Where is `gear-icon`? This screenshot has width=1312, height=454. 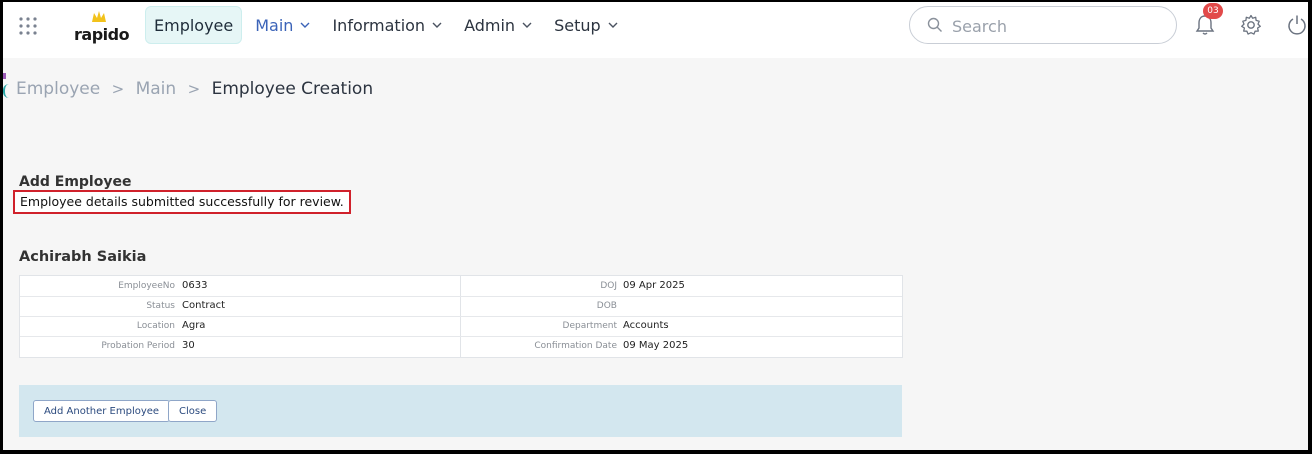
gear-icon is located at coordinates (1251, 25).